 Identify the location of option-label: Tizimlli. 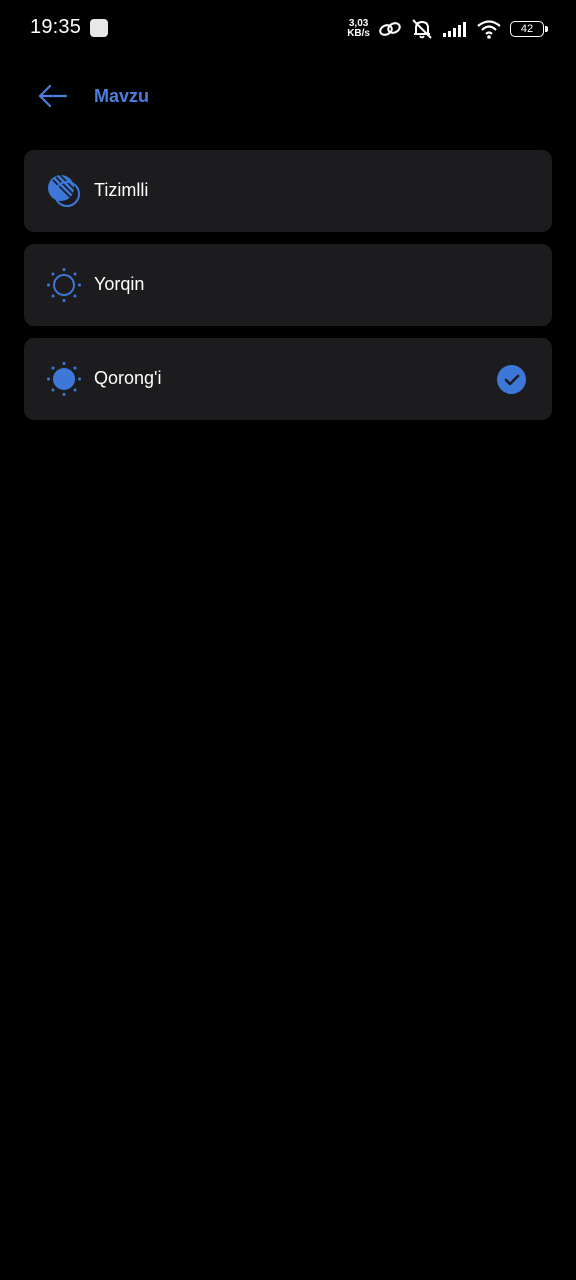
(121, 190).